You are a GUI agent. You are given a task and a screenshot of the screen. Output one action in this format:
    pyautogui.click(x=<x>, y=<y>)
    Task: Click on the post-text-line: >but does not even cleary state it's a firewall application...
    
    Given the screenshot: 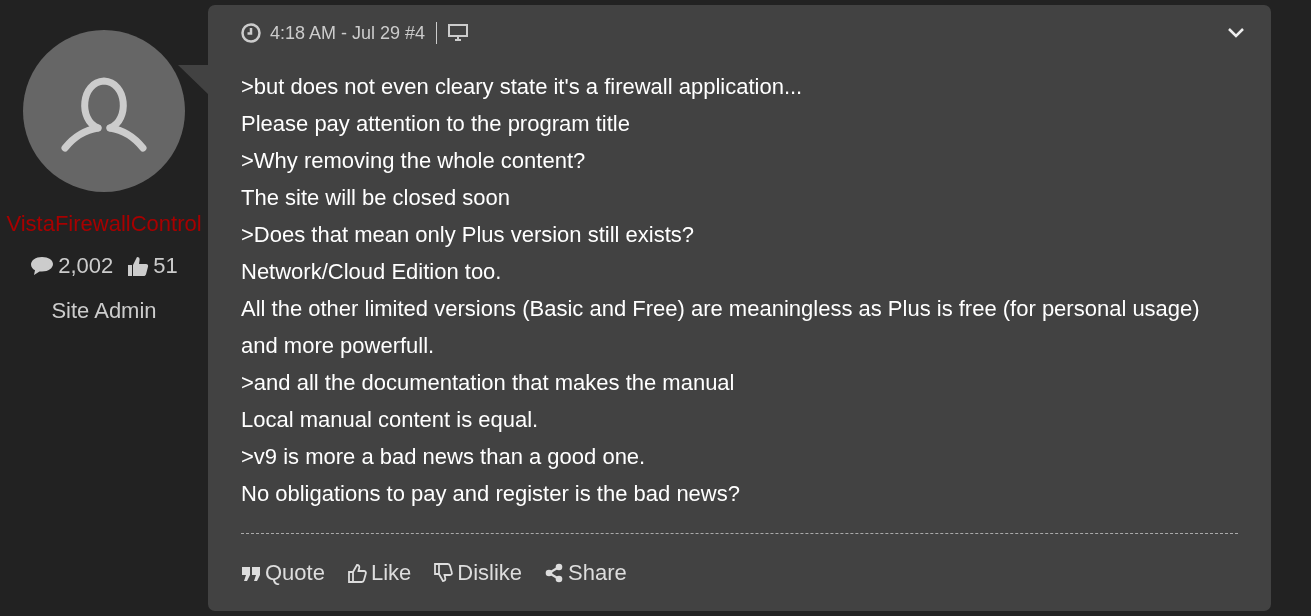 What is the action you would take?
    pyautogui.click(x=522, y=87)
    